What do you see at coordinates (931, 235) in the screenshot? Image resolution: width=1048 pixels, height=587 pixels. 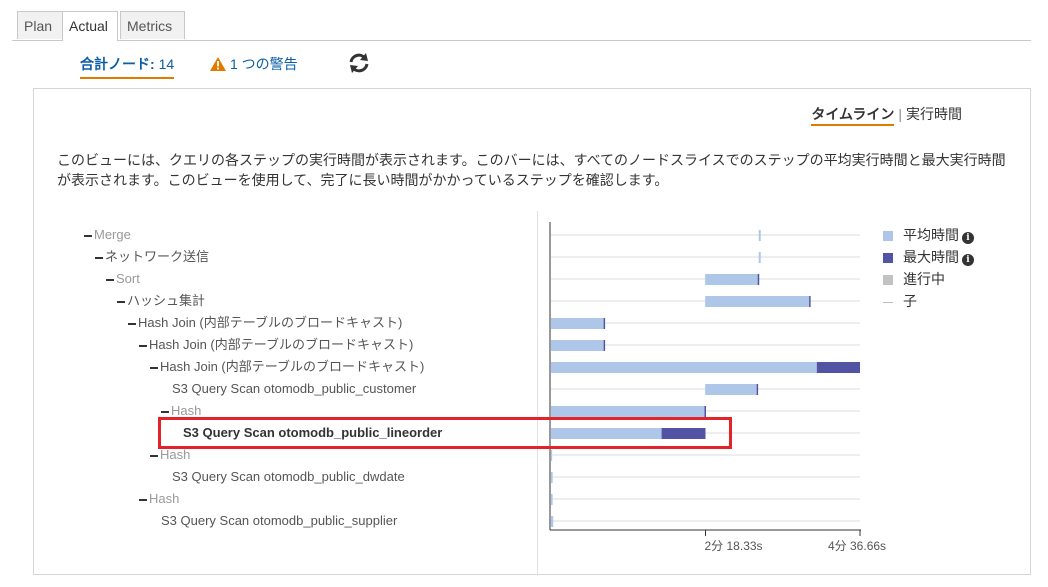 I see `legend-label: 平均時間` at bounding box center [931, 235].